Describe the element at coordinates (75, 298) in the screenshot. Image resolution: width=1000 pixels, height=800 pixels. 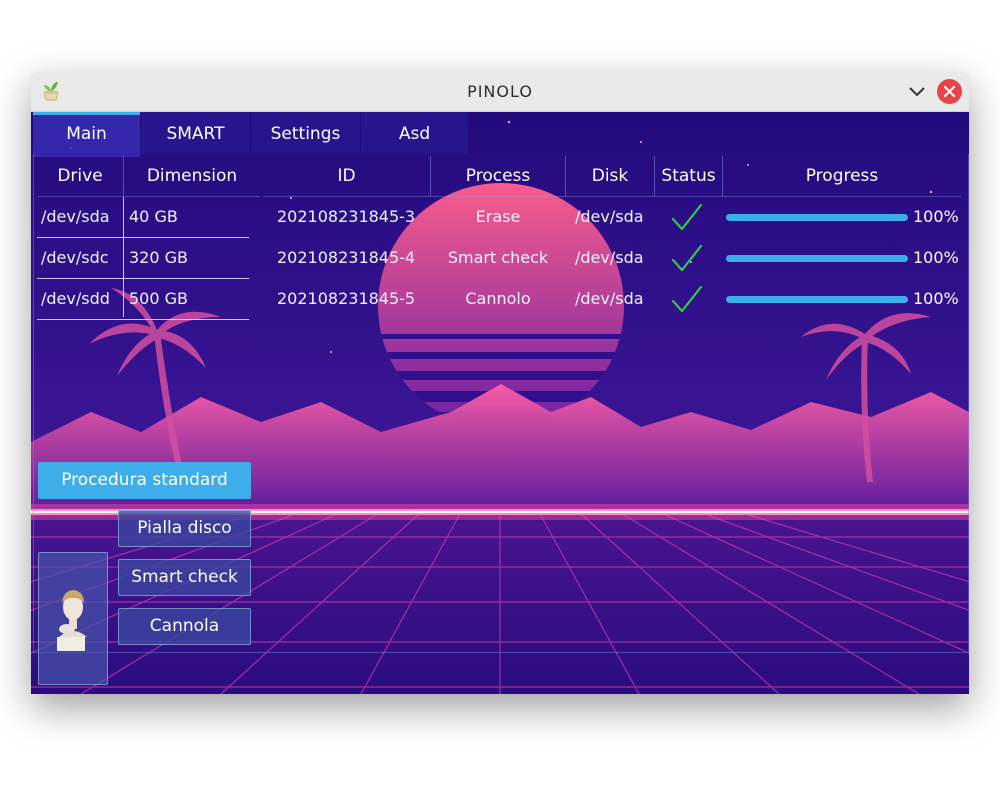
I see `drive-cell: /dev/sdd` at that location.